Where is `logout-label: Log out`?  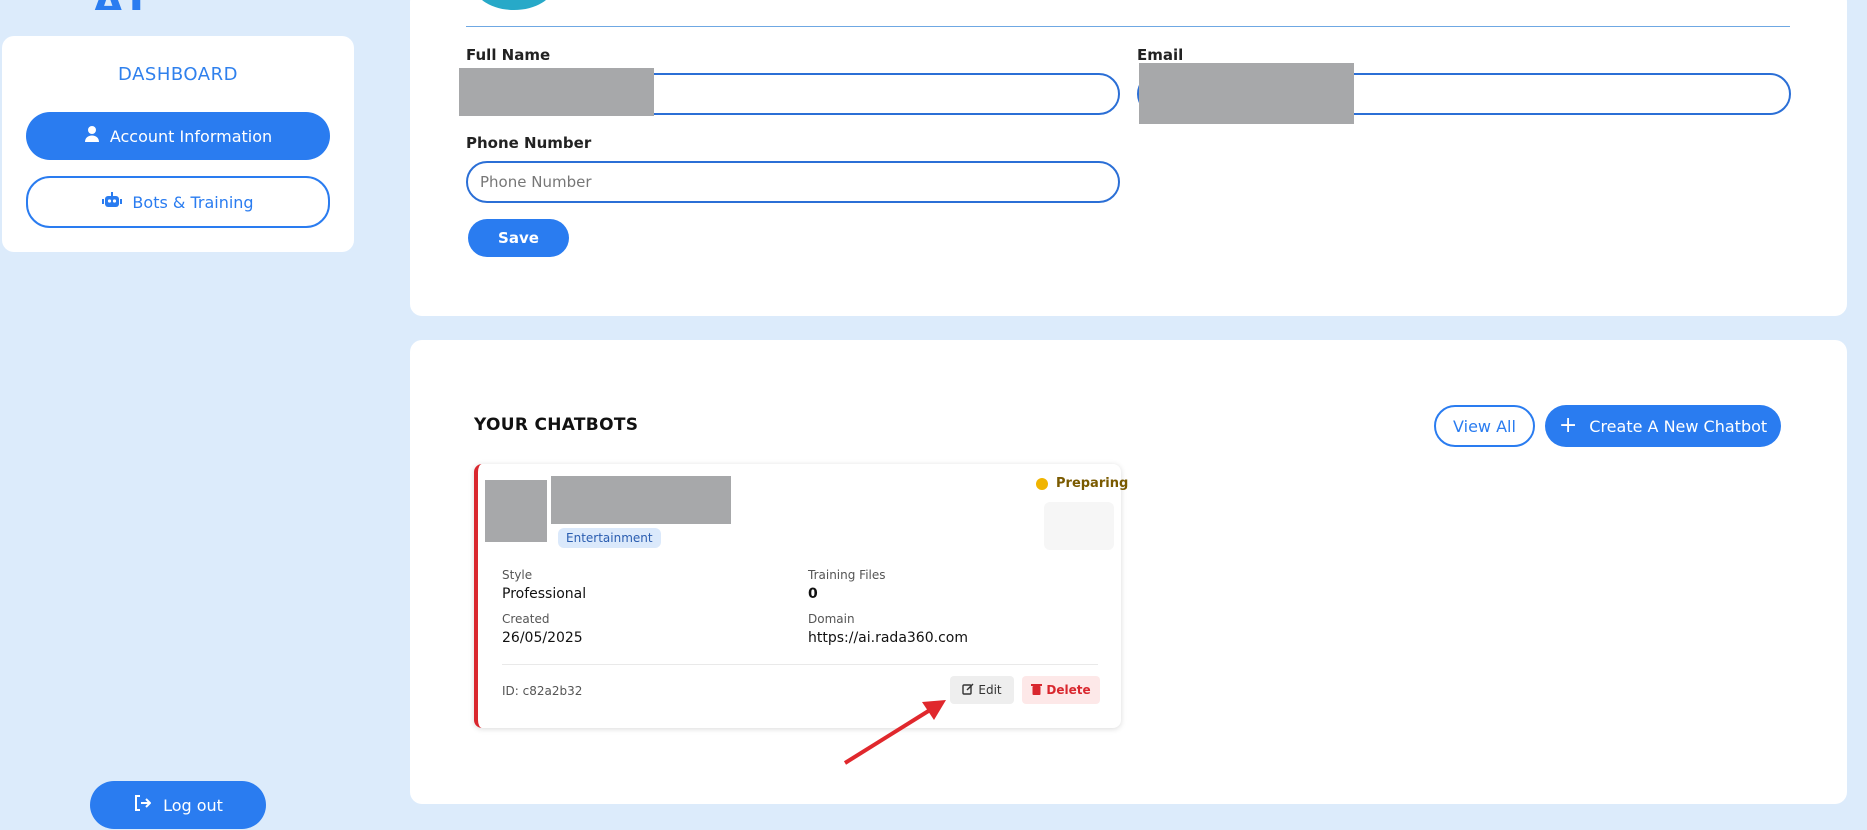
logout-label: Log out is located at coordinates (193, 805).